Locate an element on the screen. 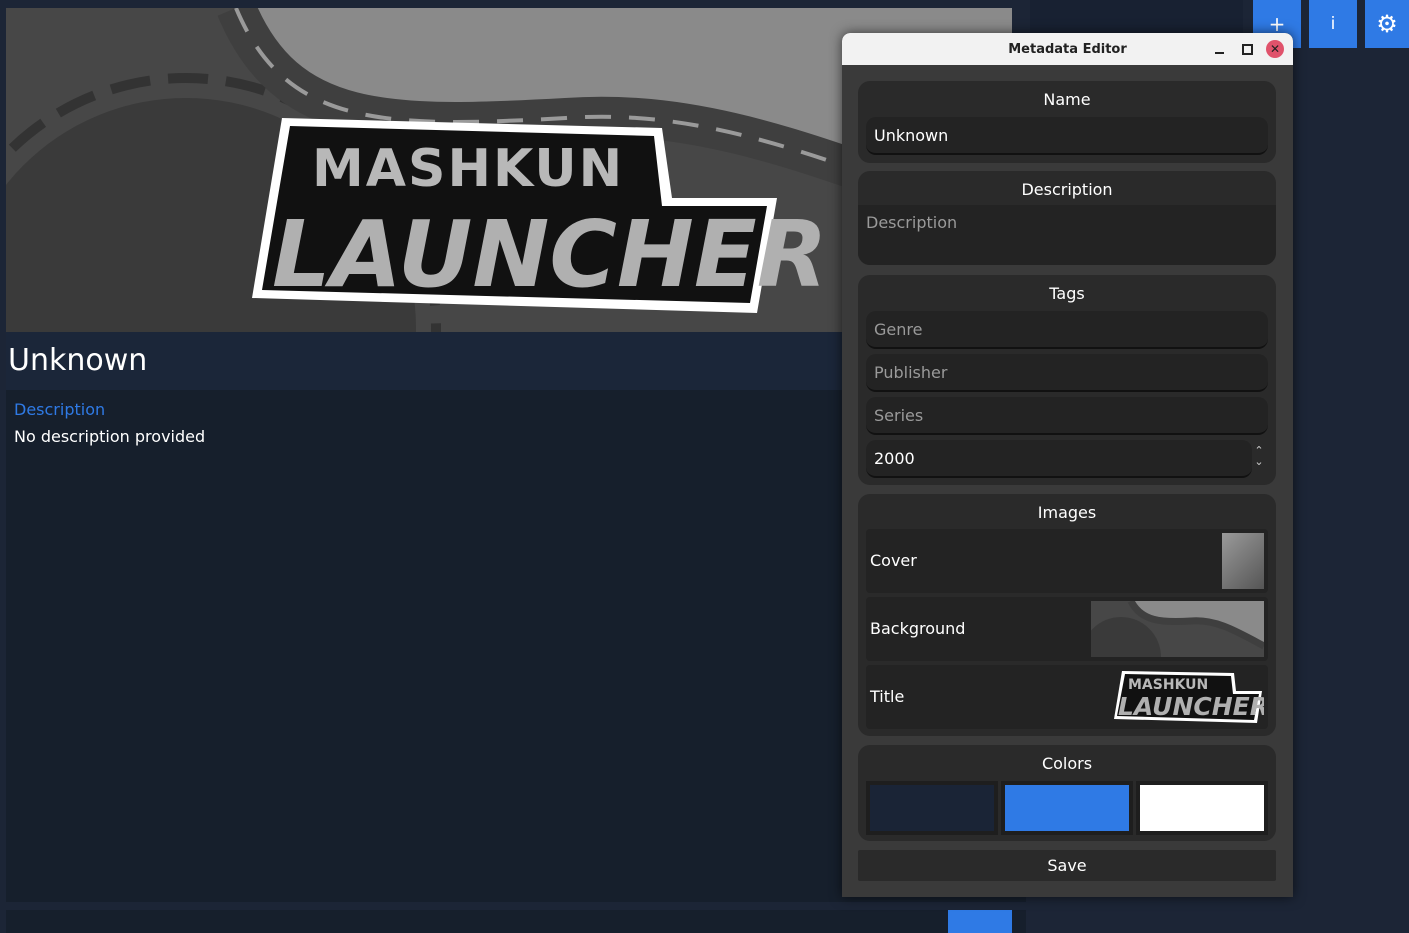 This screenshot has height=933, width=1409. colors-section: Colors is located at coordinates (1067, 793).